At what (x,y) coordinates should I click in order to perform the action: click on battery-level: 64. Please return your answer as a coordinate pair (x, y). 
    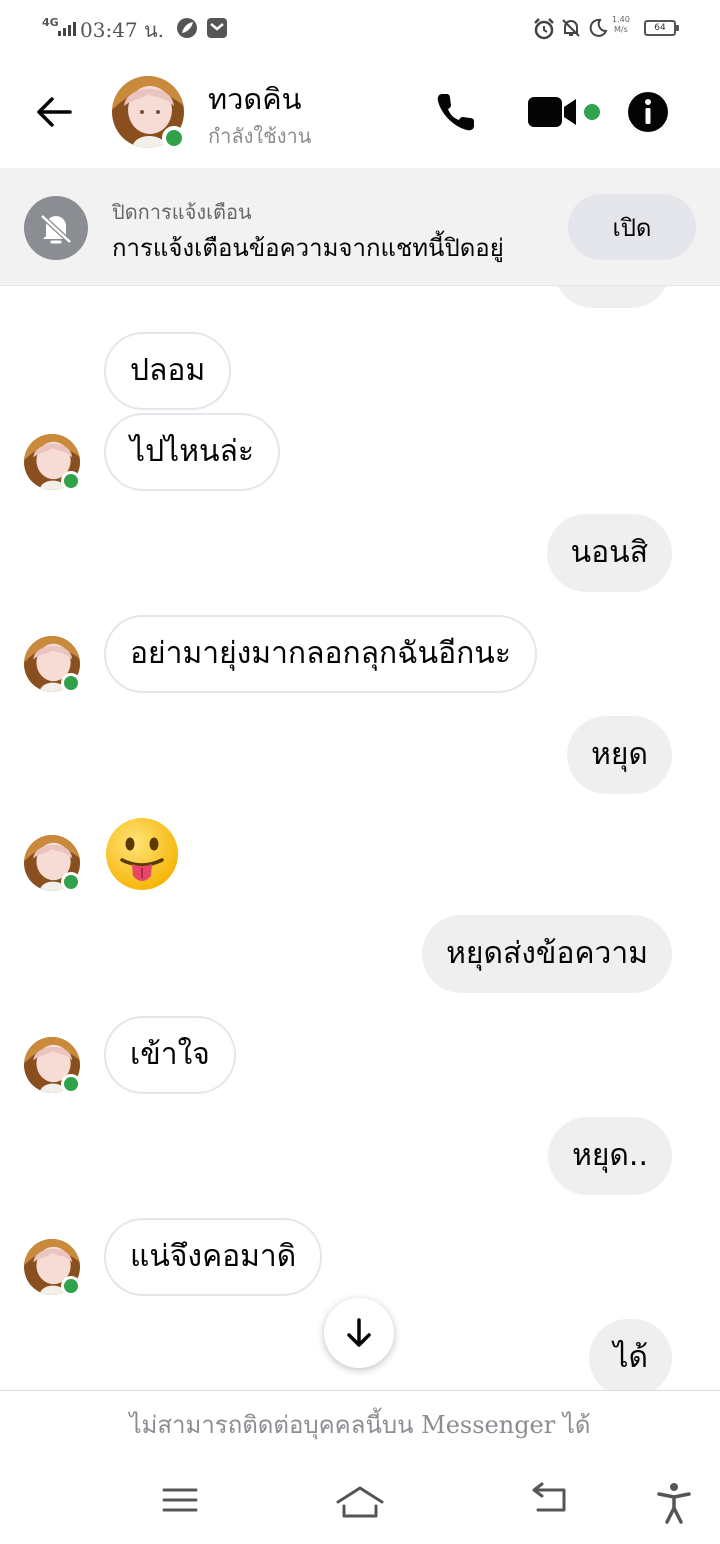
    Looking at the image, I should click on (660, 28).